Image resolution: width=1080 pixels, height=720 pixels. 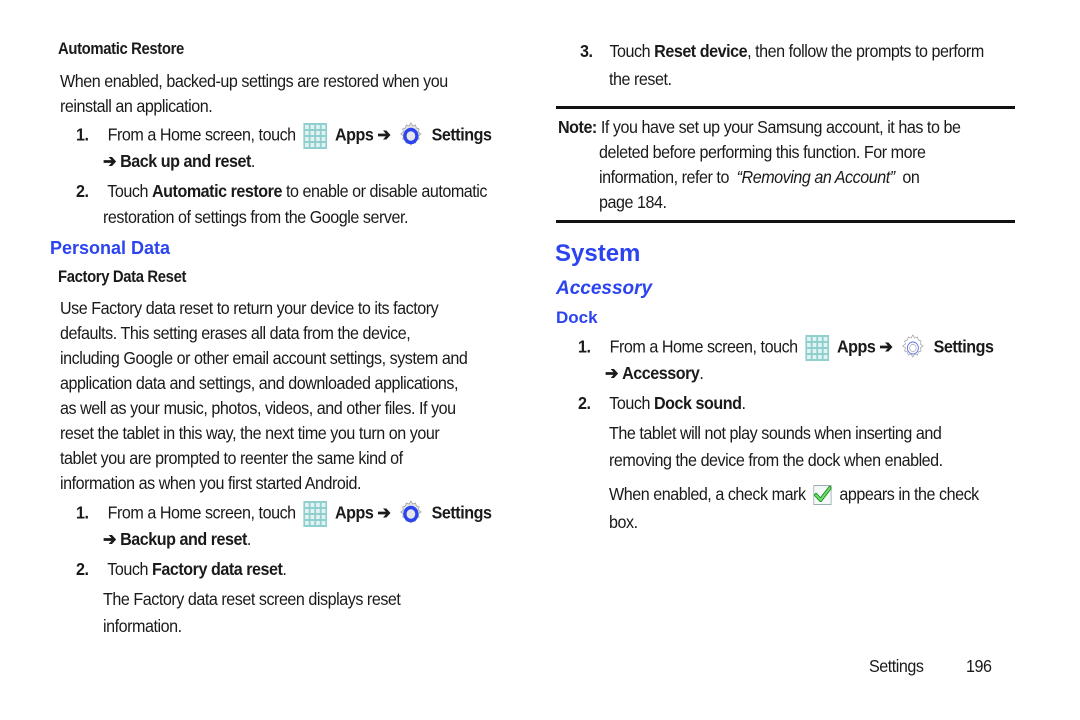 What do you see at coordinates (136, 106) in the screenshot?
I see `automatic-restore-intro-line2: reinstall an application.` at bounding box center [136, 106].